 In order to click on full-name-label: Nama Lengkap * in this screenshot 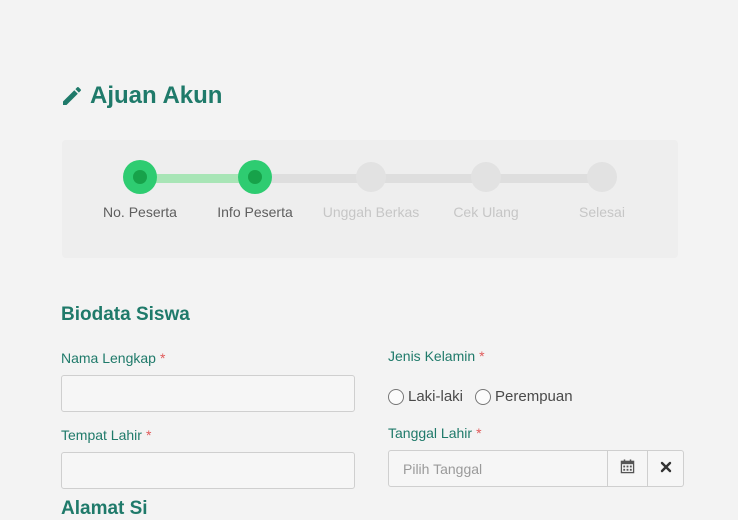, I will do `click(113, 358)`.